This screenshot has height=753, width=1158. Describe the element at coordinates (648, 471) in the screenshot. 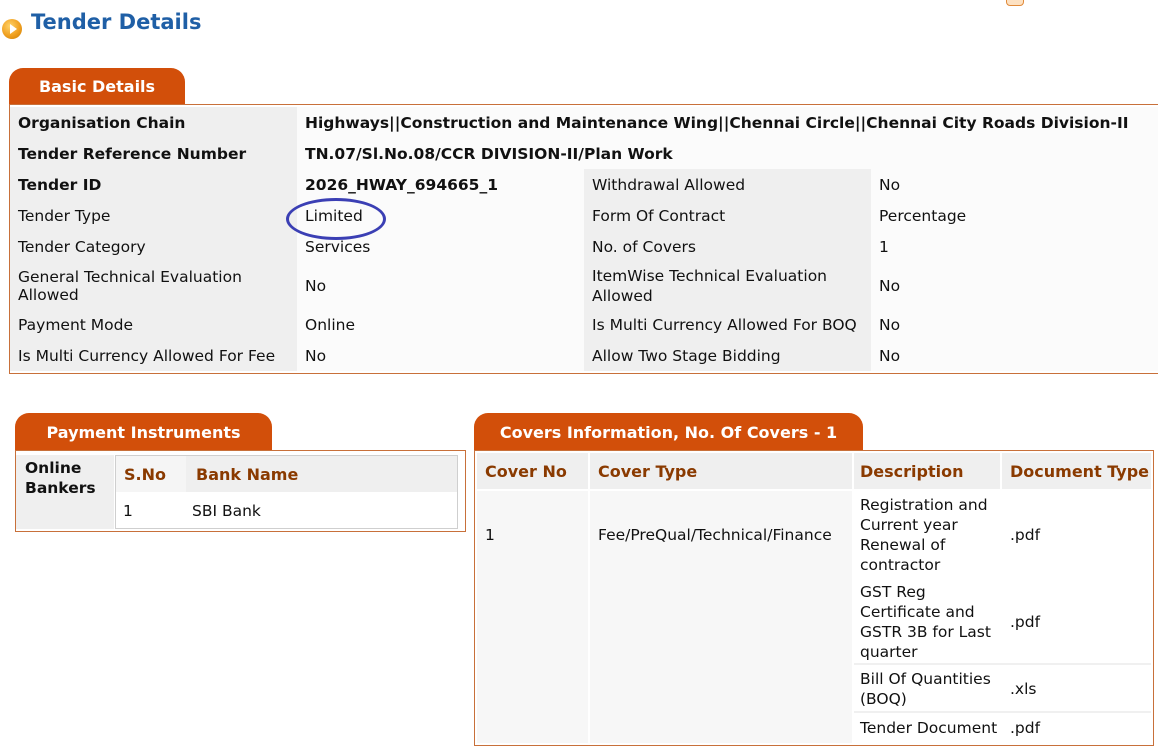

I see `cover-type-header: Cover Type` at that location.